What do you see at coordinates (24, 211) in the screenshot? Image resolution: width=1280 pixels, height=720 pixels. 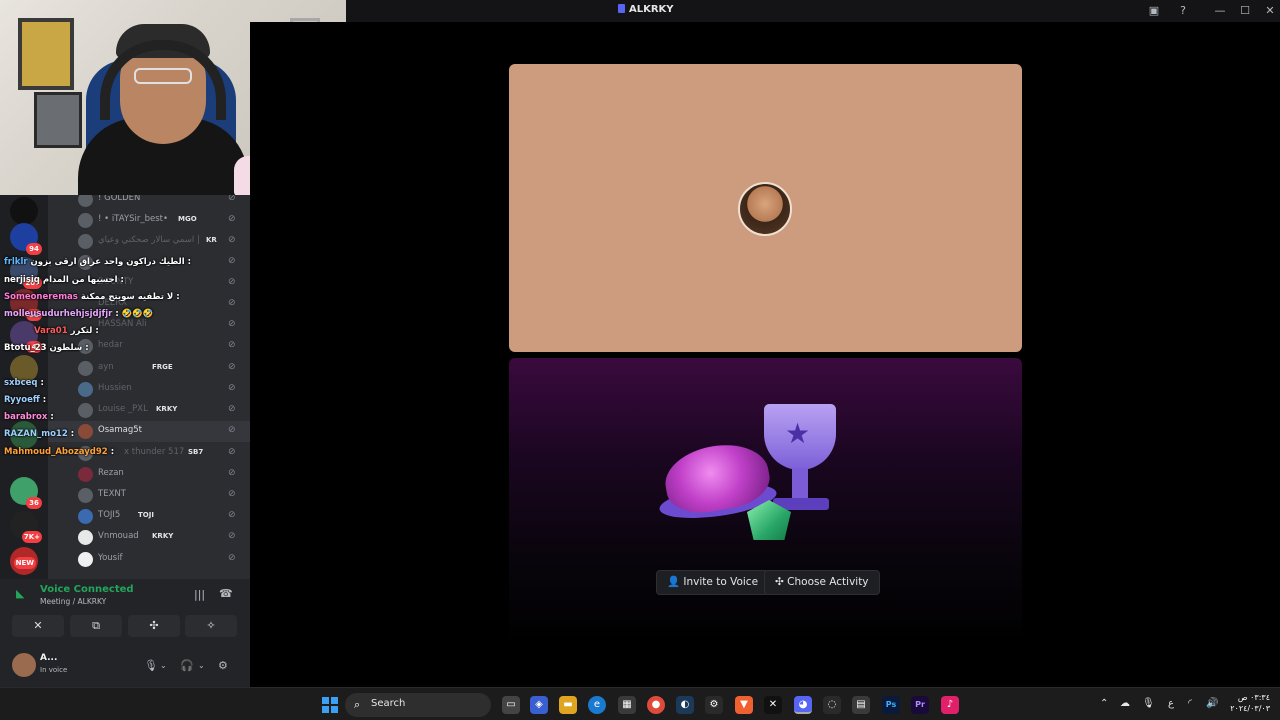 I see `server-icon` at bounding box center [24, 211].